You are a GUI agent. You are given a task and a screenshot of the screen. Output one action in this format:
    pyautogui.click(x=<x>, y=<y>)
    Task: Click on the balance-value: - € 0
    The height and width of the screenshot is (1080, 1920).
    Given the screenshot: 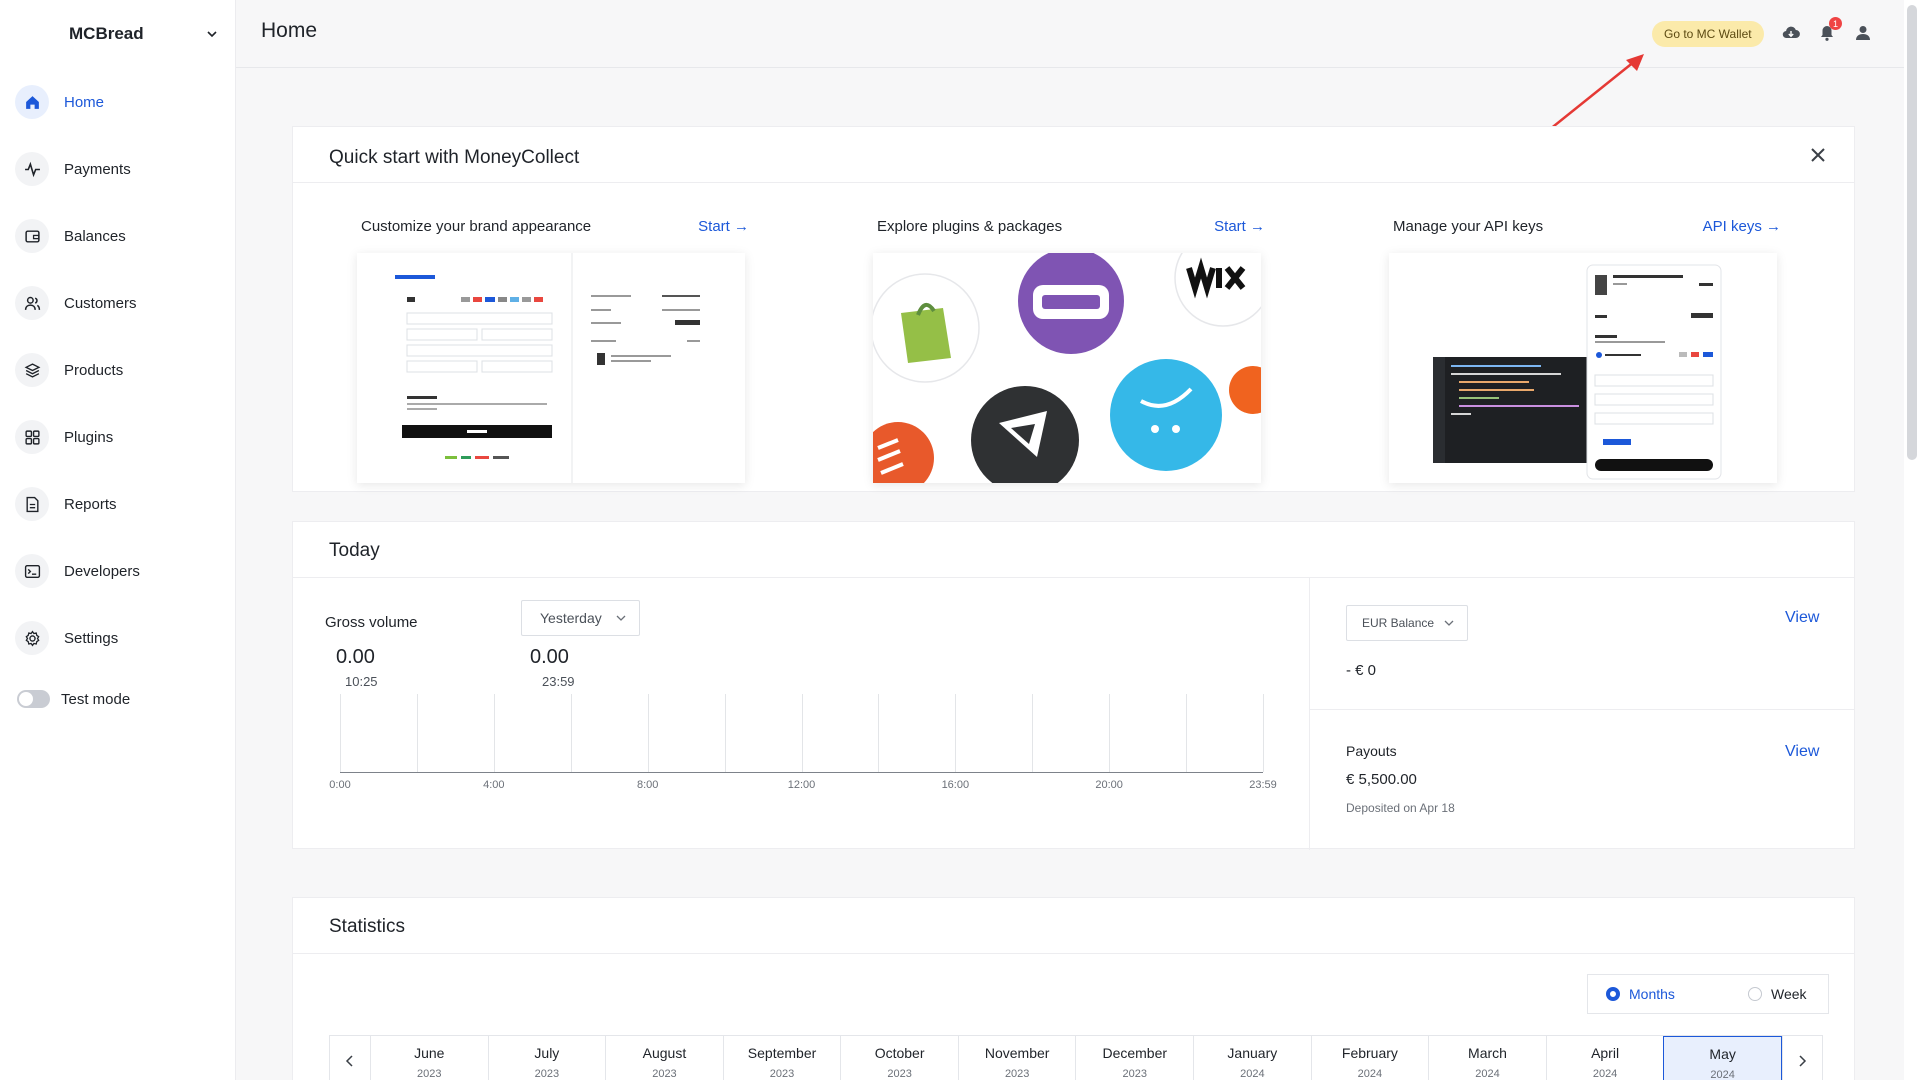 What is the action you would take?
    pyautogui.click(x=1361, y=670)
    